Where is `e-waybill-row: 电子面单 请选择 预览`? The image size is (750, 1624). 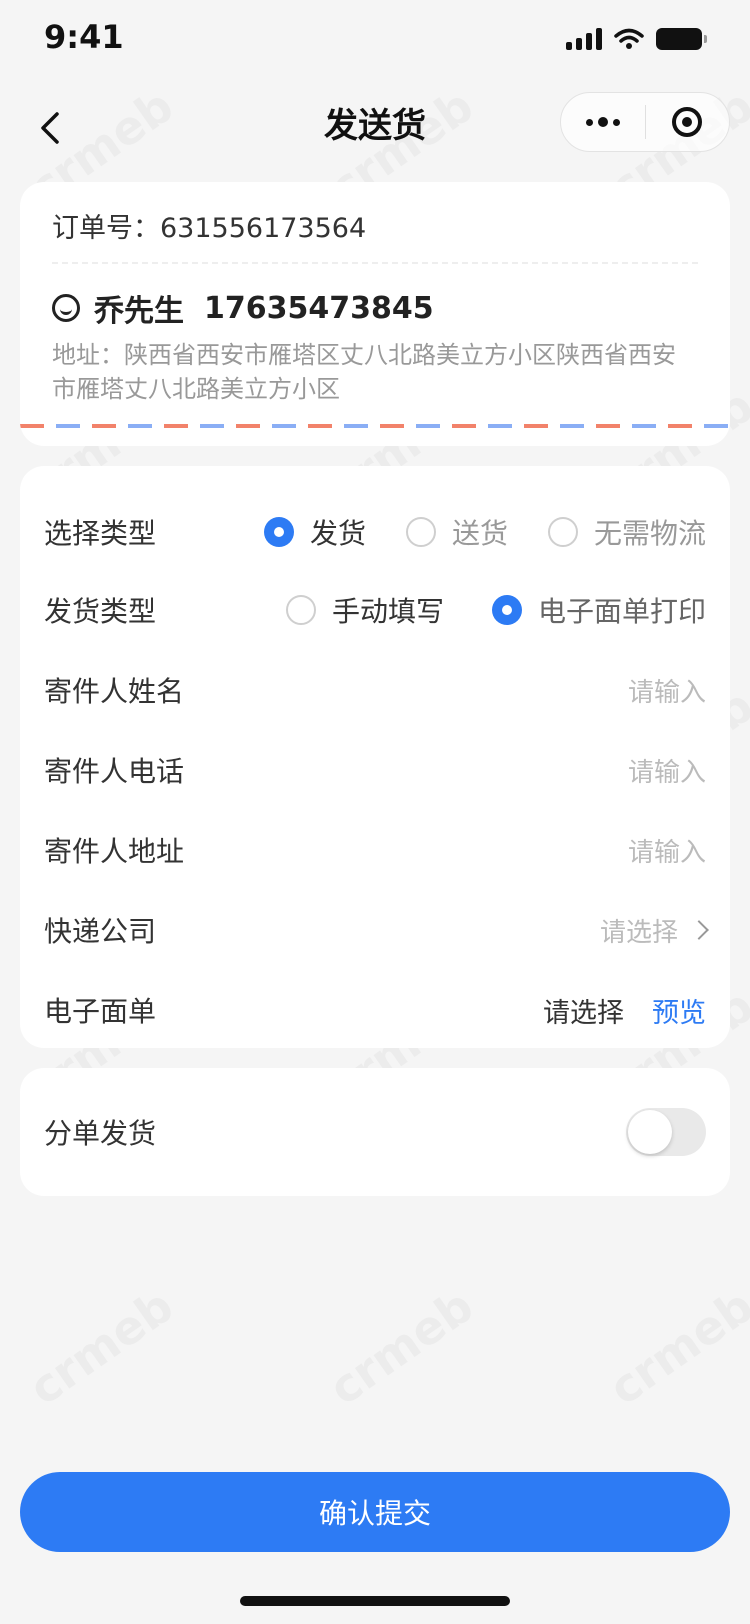
e-waybill-row: 电子面单 请选择 预览 is located at coordinates (375, 1010).